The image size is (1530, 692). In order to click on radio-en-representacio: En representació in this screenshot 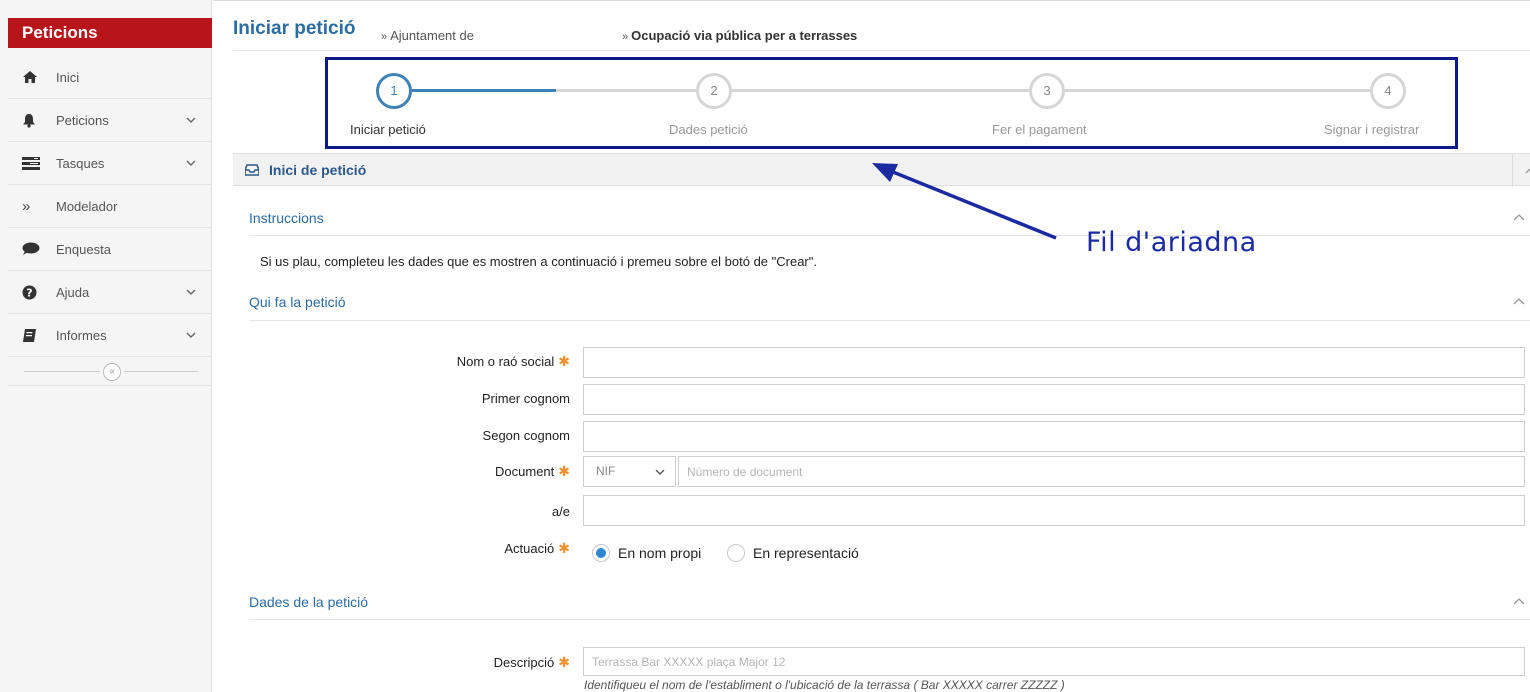, I will do `click(793, 553)`.